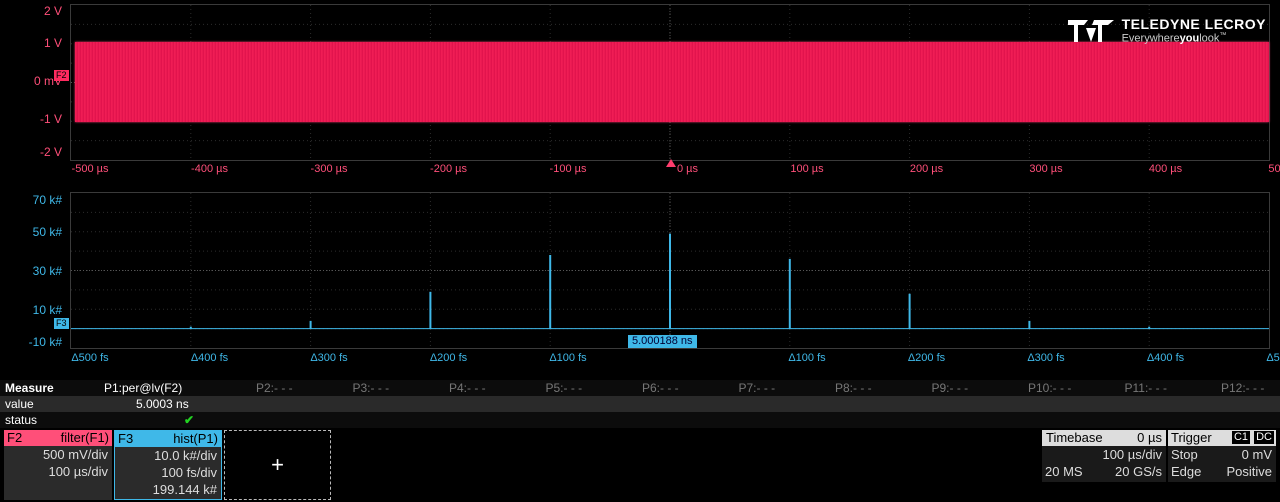 The height and width of the screenshot is (502, 1280). What do you see at coordinates (195, 438) in the screenshot?
I see `f3-function: hist(P1)` at bounding box center [195, 438].